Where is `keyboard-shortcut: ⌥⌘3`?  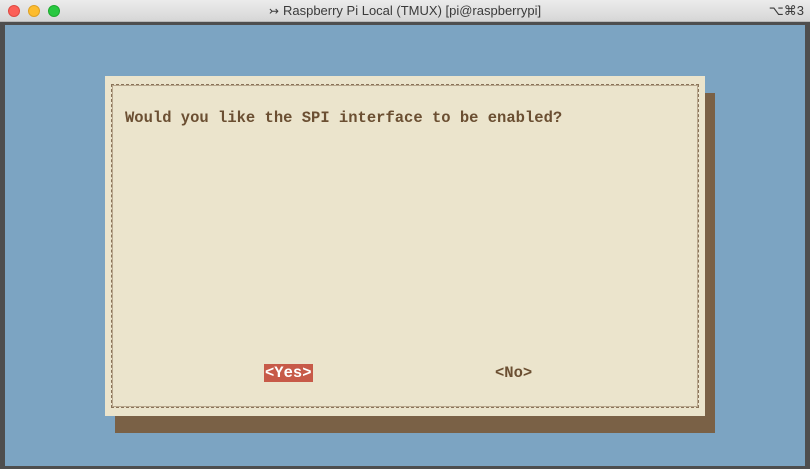 keyboard-shortcut: ⌥⌘3 is located at coordinates (786, 10).